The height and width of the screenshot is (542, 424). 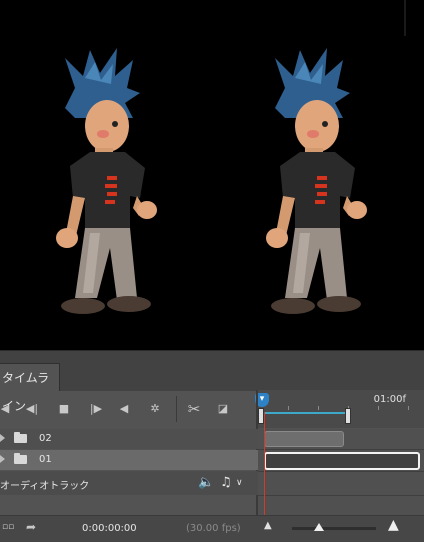 I want to click on time-ruler: 01:00f ▾, so click(x=339, y=409).